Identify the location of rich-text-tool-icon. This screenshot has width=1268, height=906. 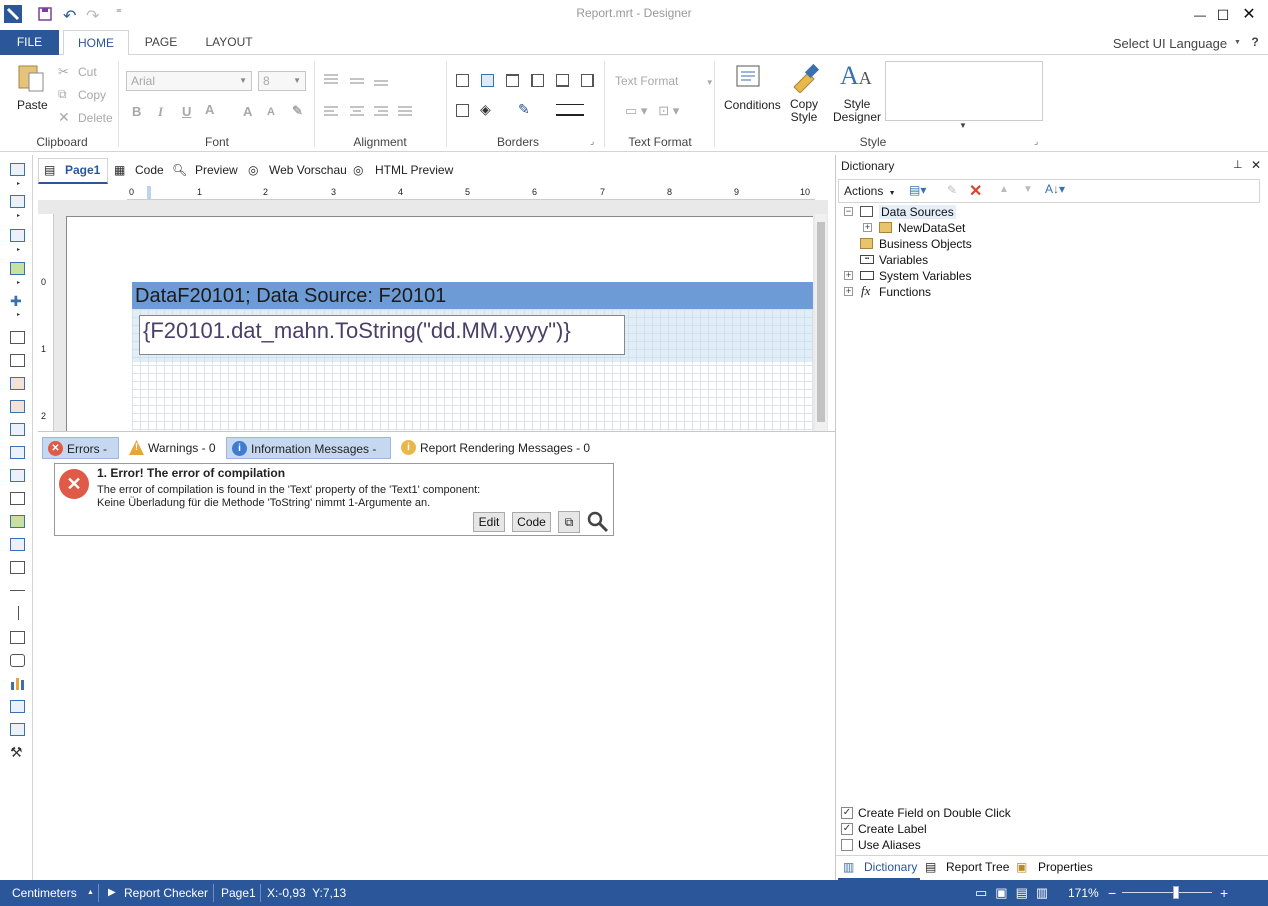
(17, 406).